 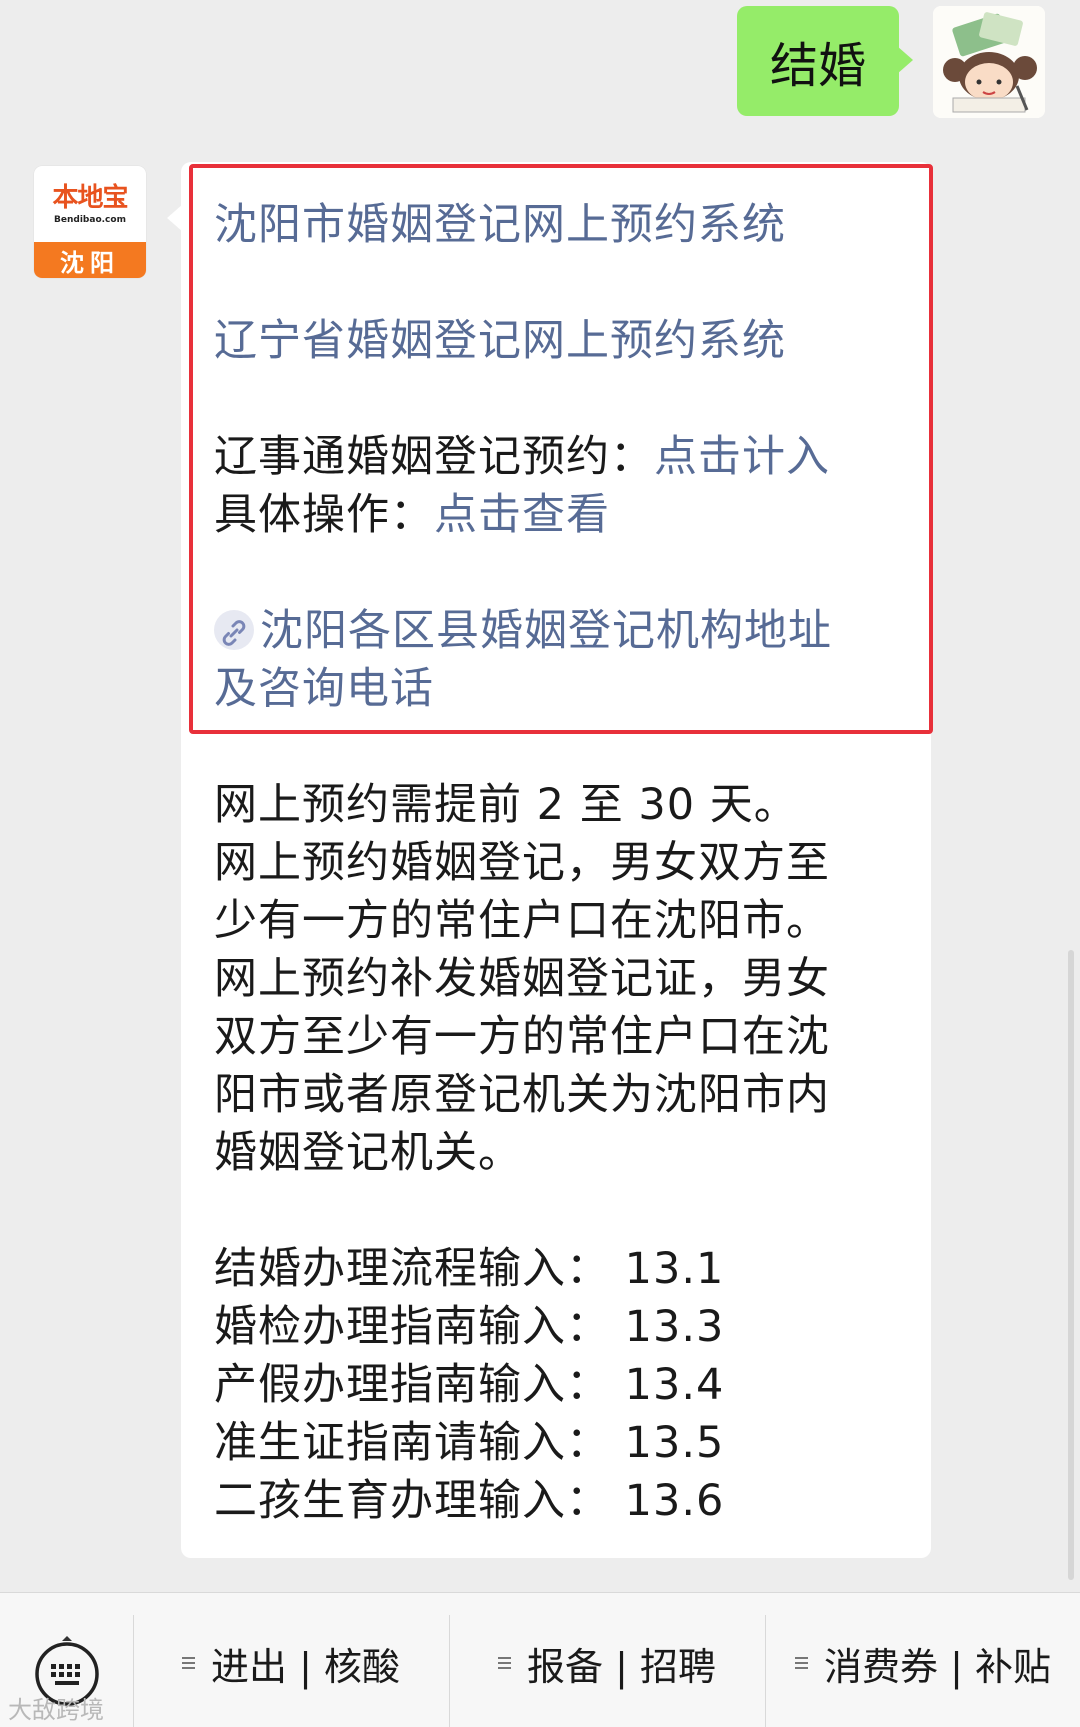 What do you see at coordinates (522, 863) in the screenshot?
I see `body-line: 网上预约婚姻登记，男女双方至` at bounding box center [522, 863].